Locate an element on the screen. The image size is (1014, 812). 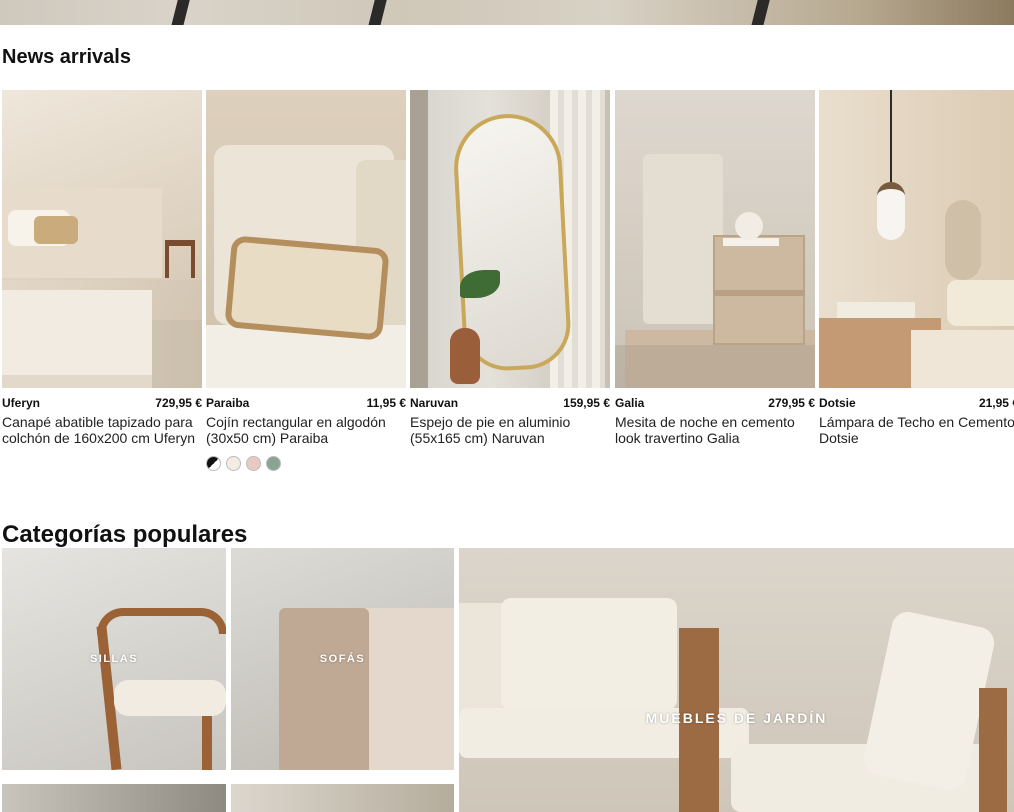
popular-categories-title: Categorías populares is located at coordinates (125, 534).